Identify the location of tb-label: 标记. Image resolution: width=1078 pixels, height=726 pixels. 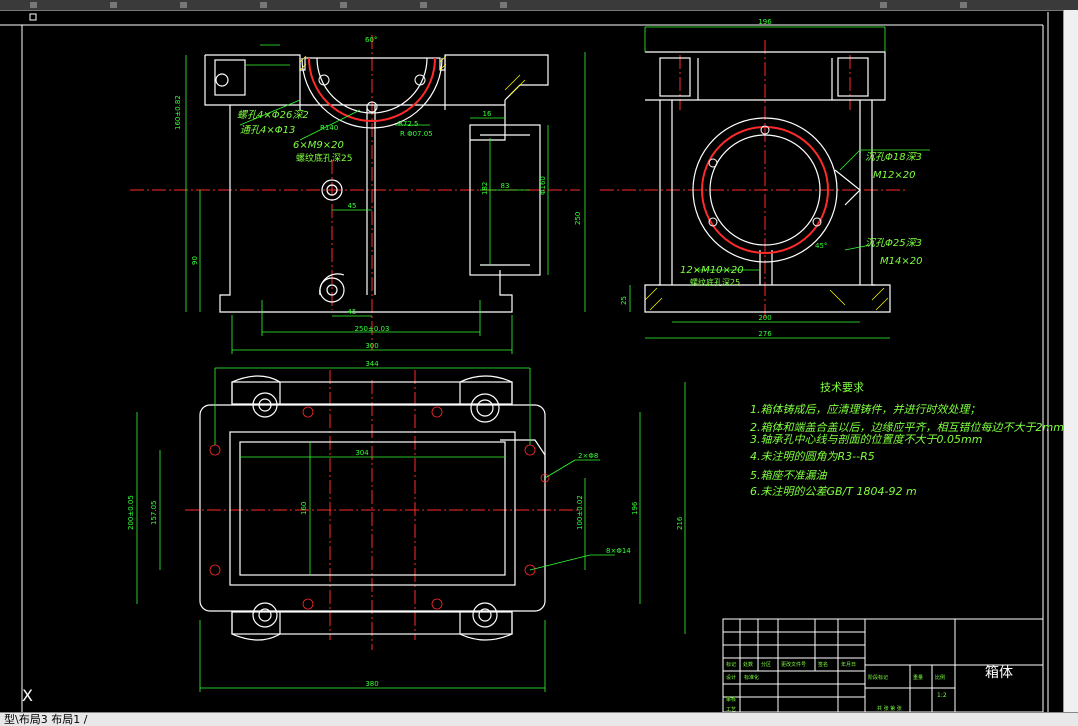
(731, 664).